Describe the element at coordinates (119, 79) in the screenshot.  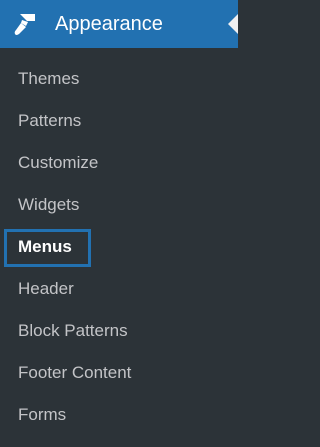
I see `submenu-item-themes: Themes` at that location.